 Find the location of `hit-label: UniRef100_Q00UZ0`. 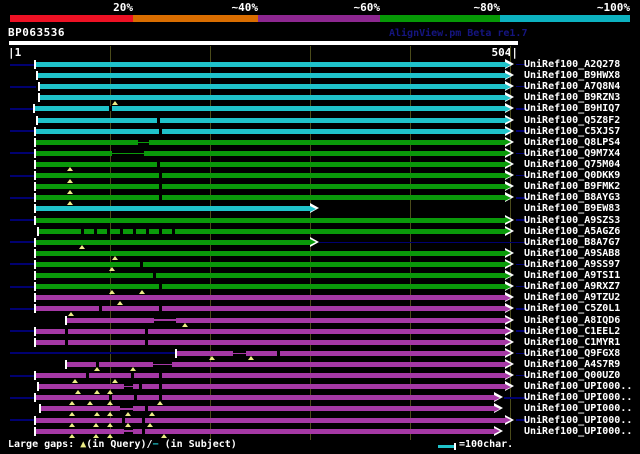

hit-label: UniRef100_Q00UZ0 is located at coordinates (572, 375).